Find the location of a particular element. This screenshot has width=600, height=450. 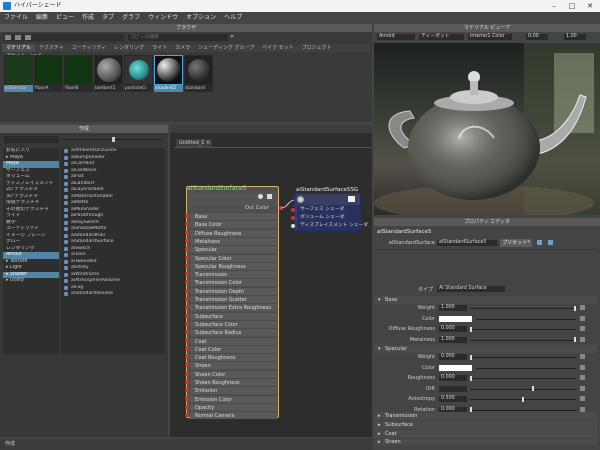

shader-attr: Sheen Roughness is located at coordinates (233, 382).